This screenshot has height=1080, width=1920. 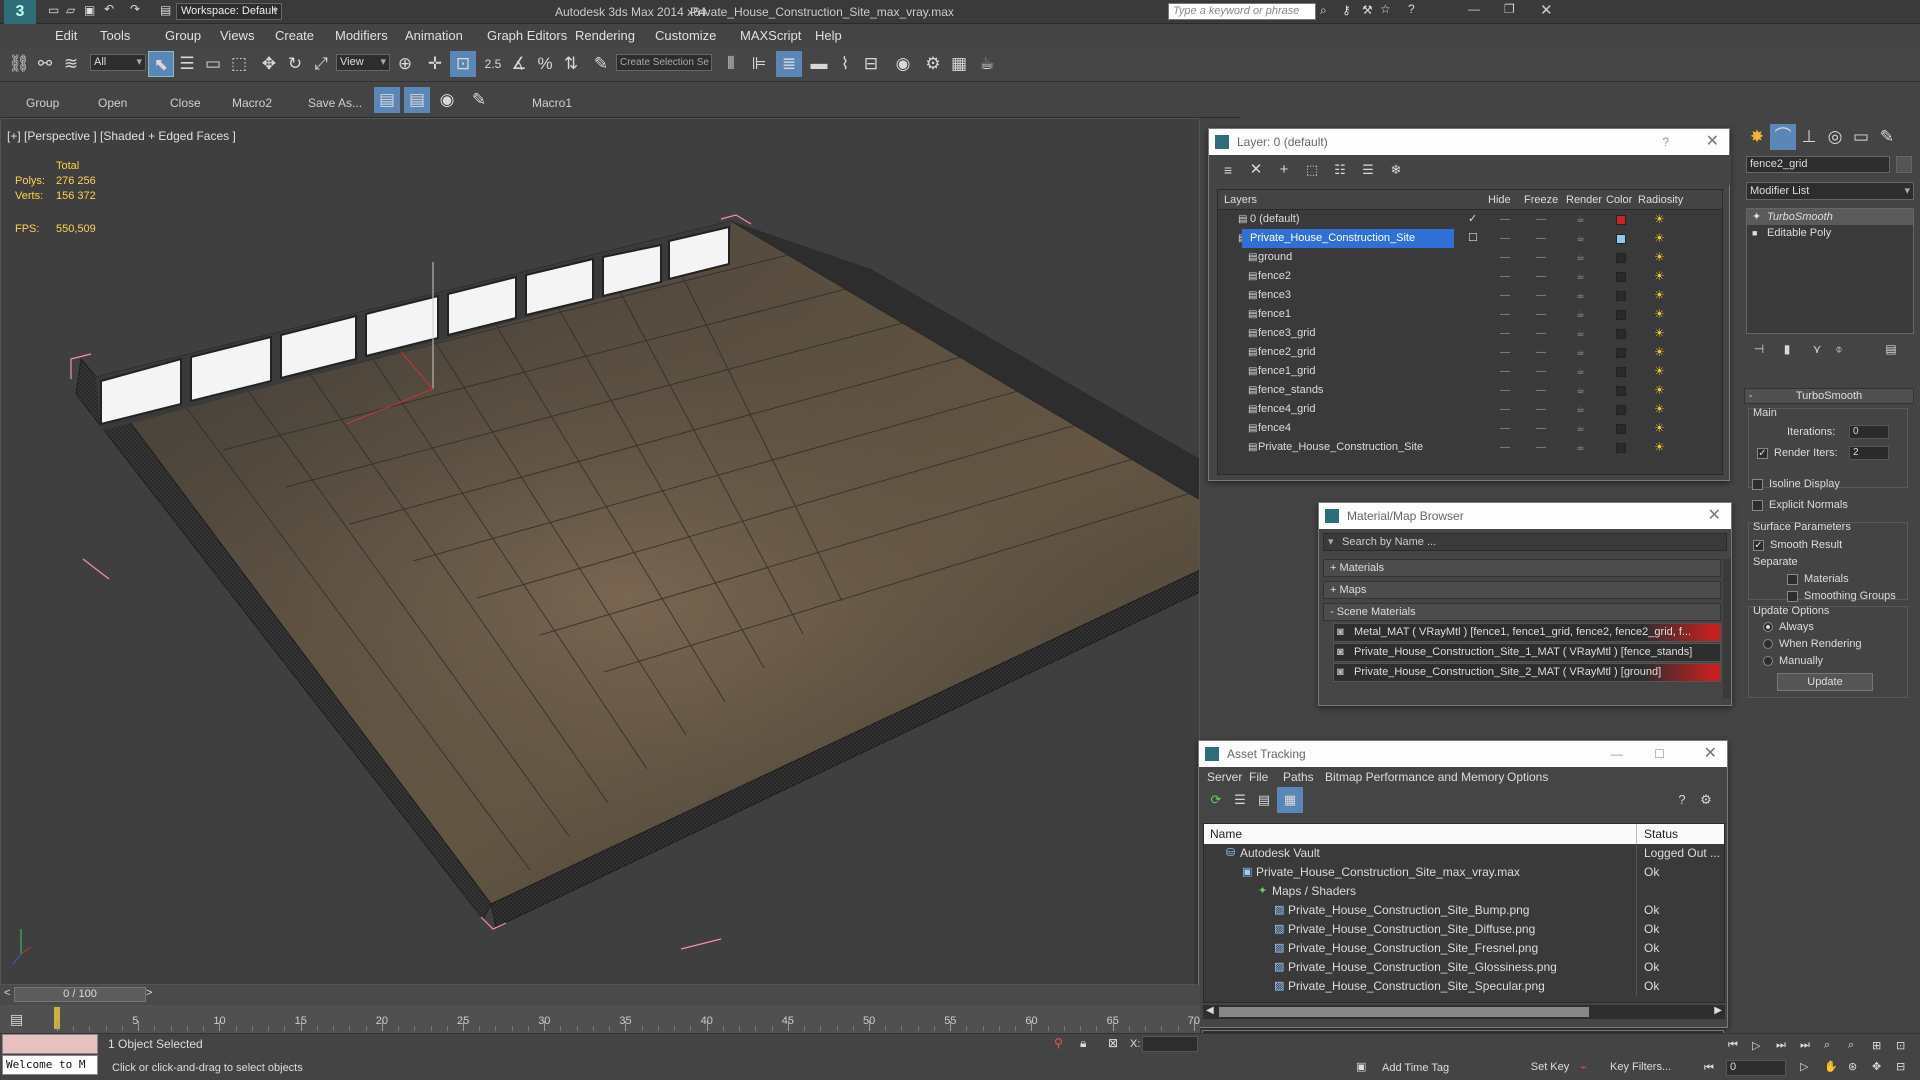 I want to click on col-color: Color, so click(x=1619, y=200).